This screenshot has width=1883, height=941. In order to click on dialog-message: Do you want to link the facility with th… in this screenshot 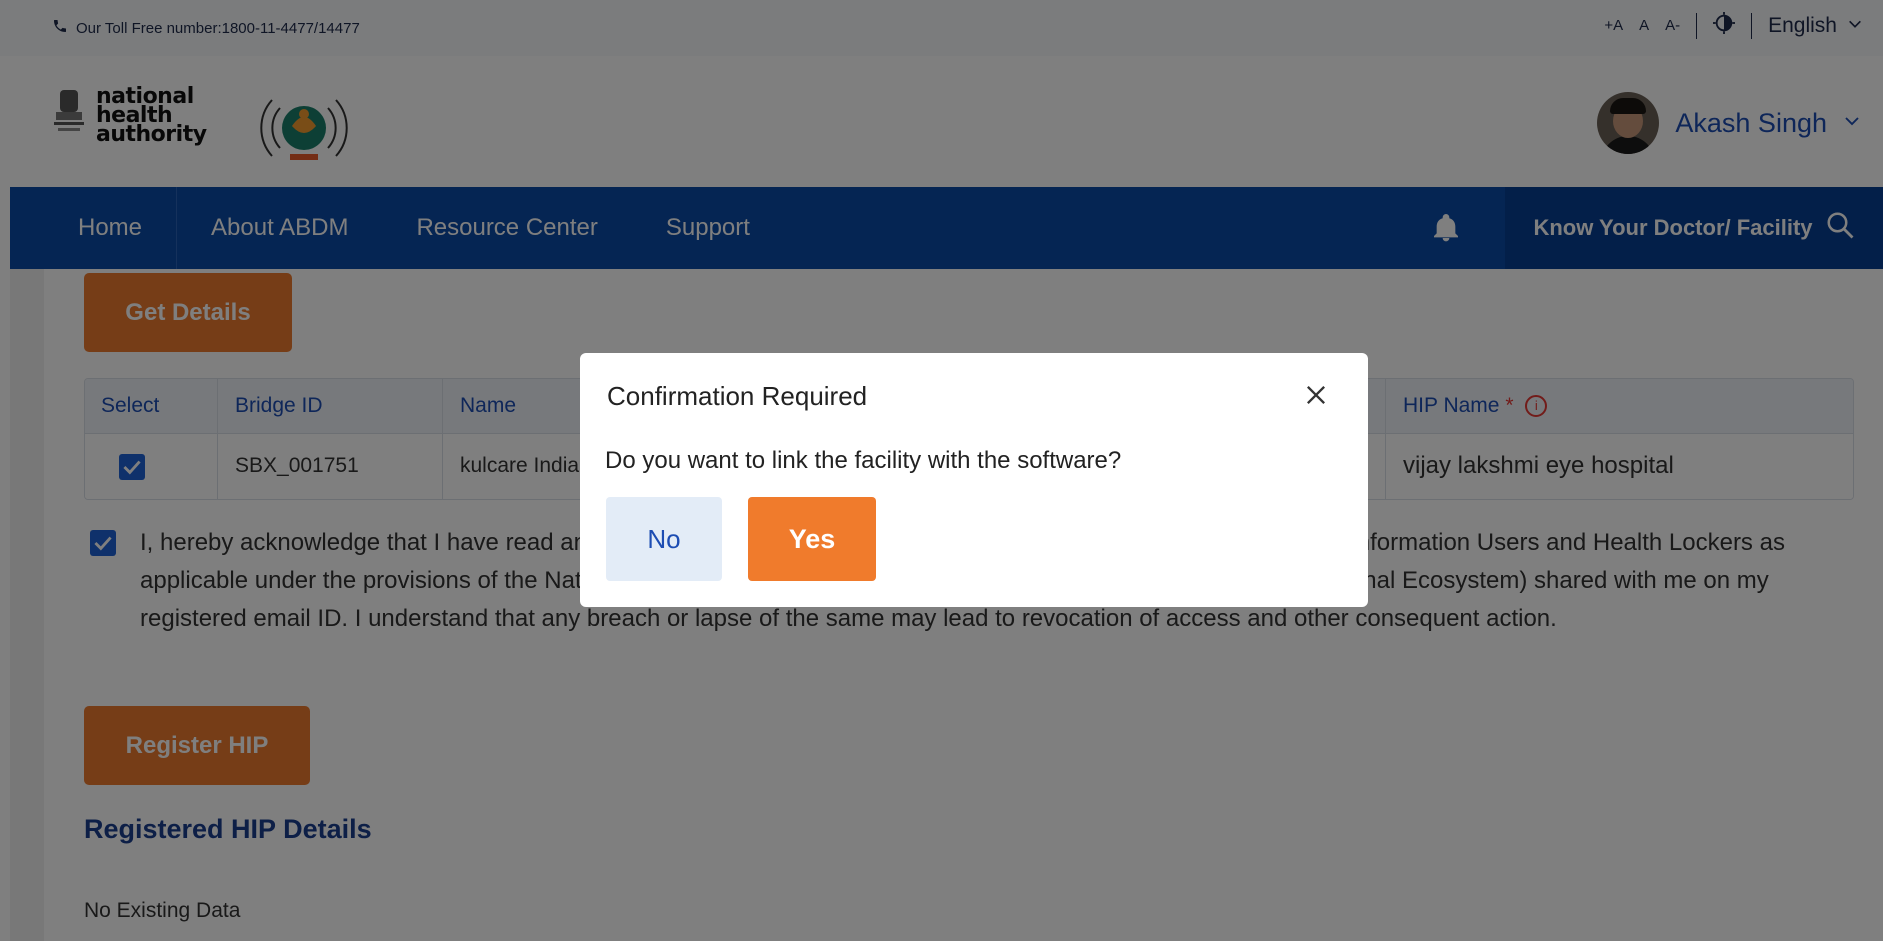, I will do `click(863, 460)`.